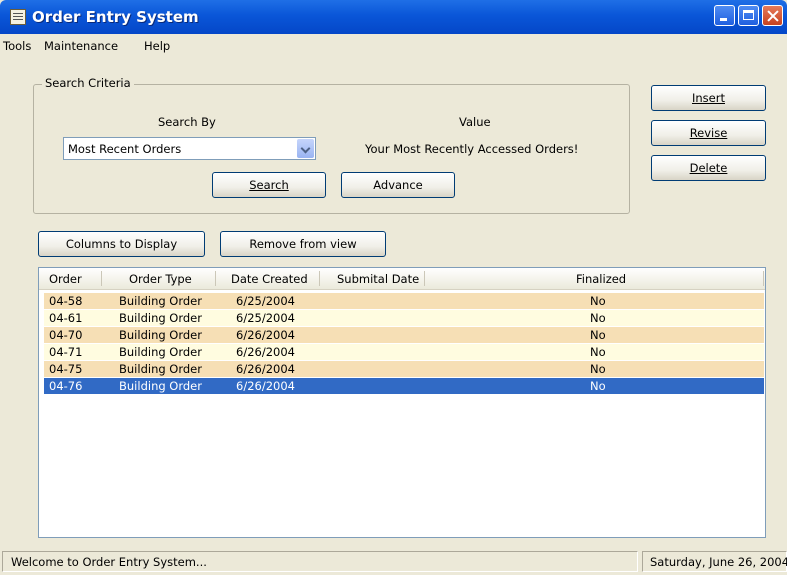 This screenshot has width=787, height=575. What do you see at coordinates (66, 352) in the screenshot?
I see `cell-order: 04-71` at bounding box center [66, 352].